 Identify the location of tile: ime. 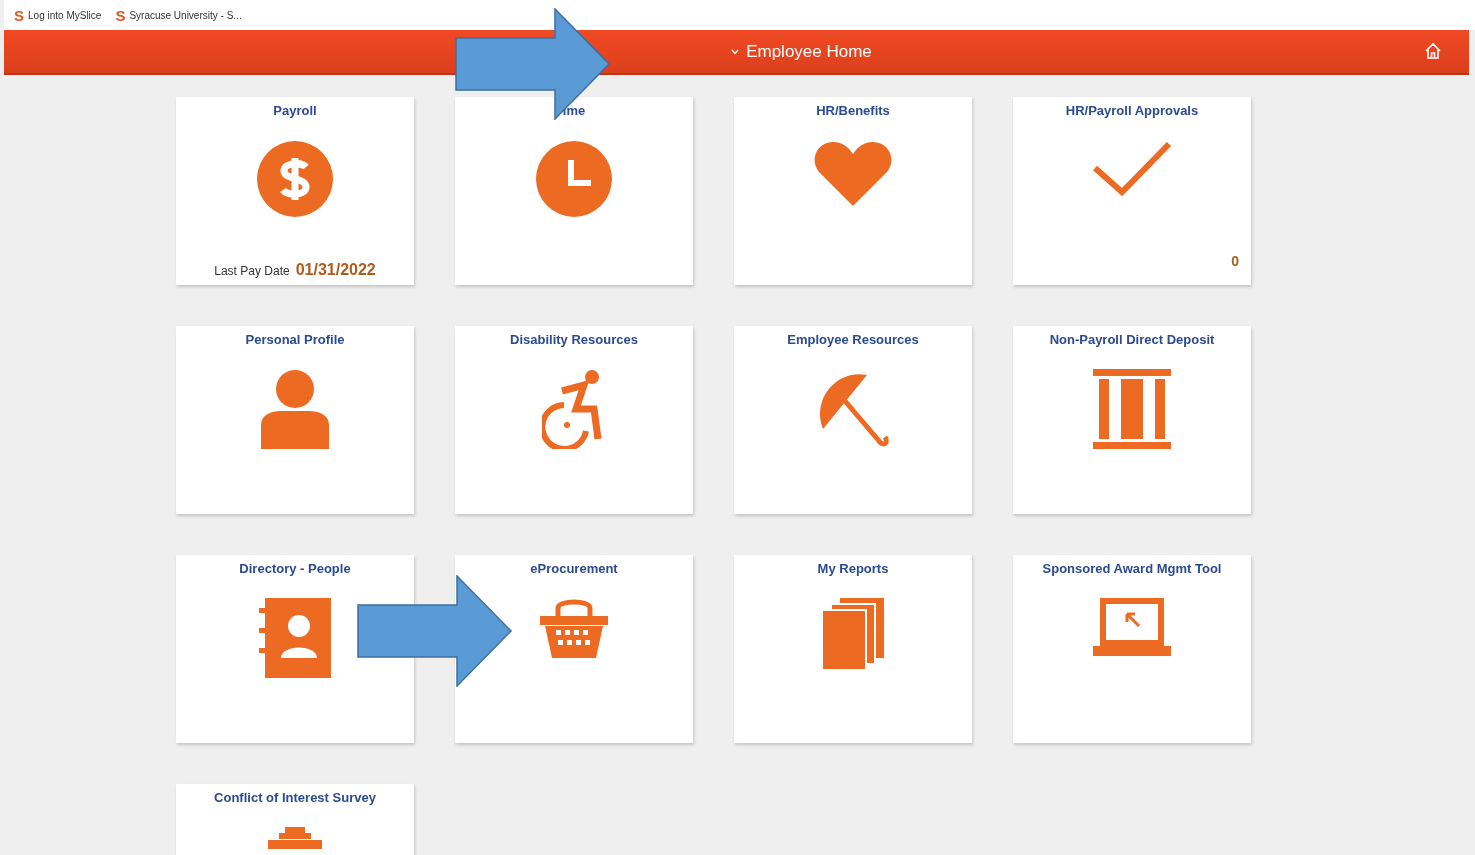
(574, 191).